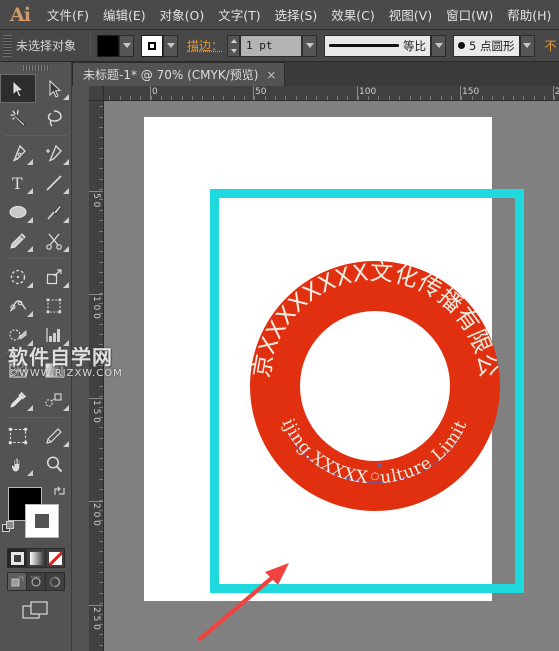 The image size is (559, 651). Describe the element at coordinates (35, 68) in the screenshot. I see `toolbox-grip` at that location.